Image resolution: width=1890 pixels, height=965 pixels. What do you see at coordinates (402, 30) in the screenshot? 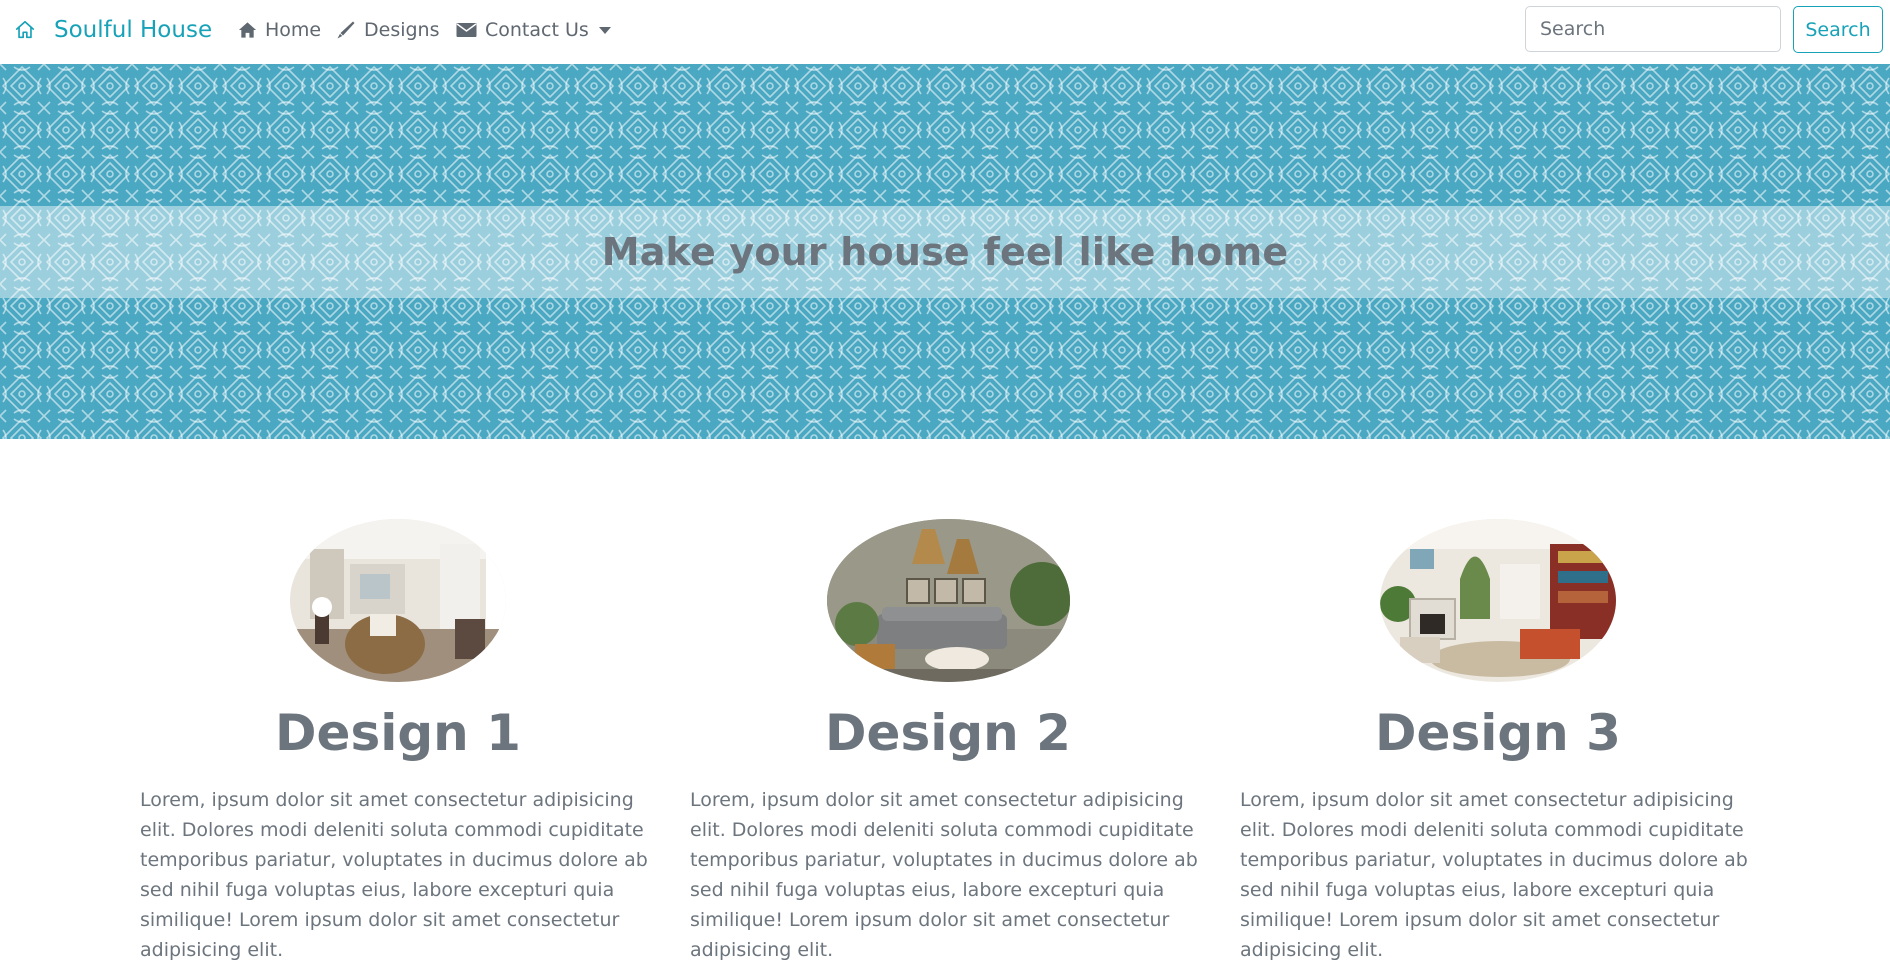
I see `nav-designs-label: Designs` at bounding box center [402, 30].